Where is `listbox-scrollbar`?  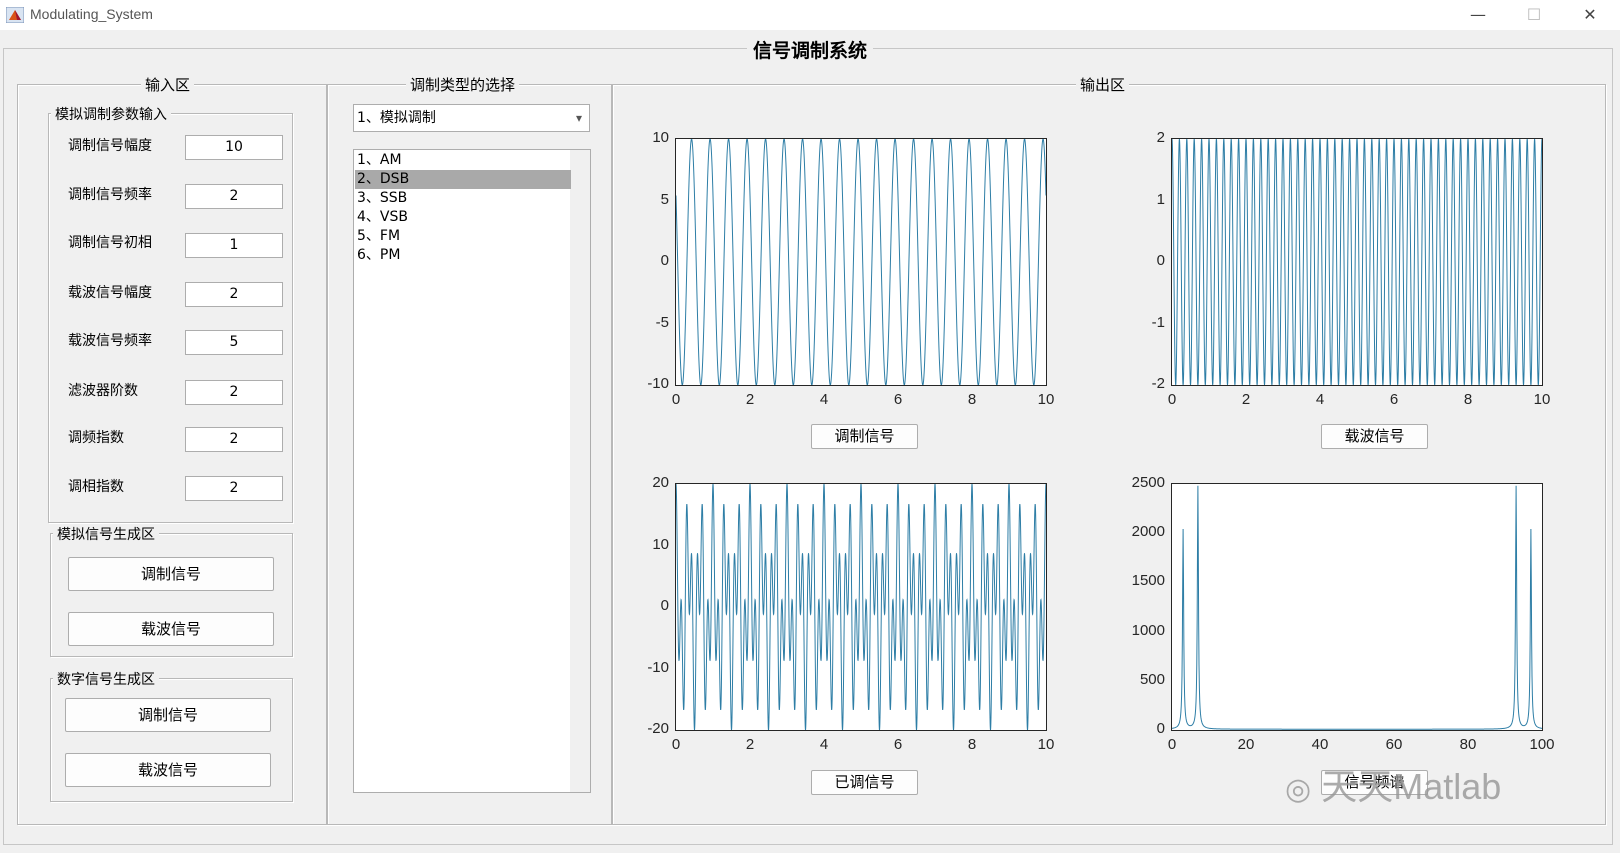
listbox-scrollbar is located at coordinates (580, 471).